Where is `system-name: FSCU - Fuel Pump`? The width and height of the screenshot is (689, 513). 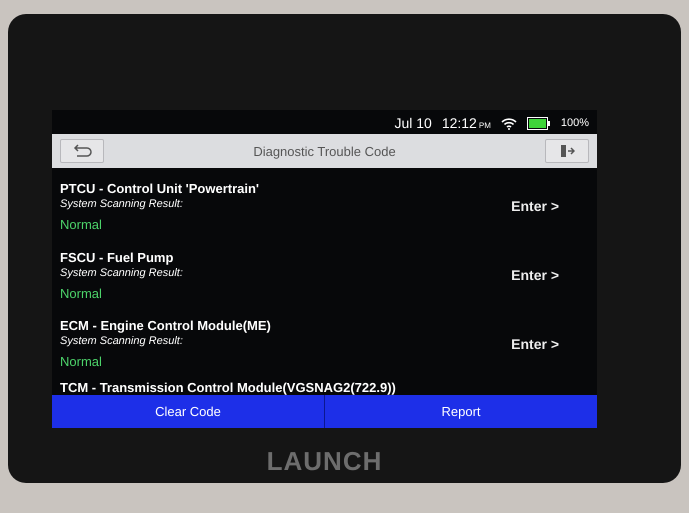
system-name: FSCU - Fuel Pump is located at coordinates (117, 257).